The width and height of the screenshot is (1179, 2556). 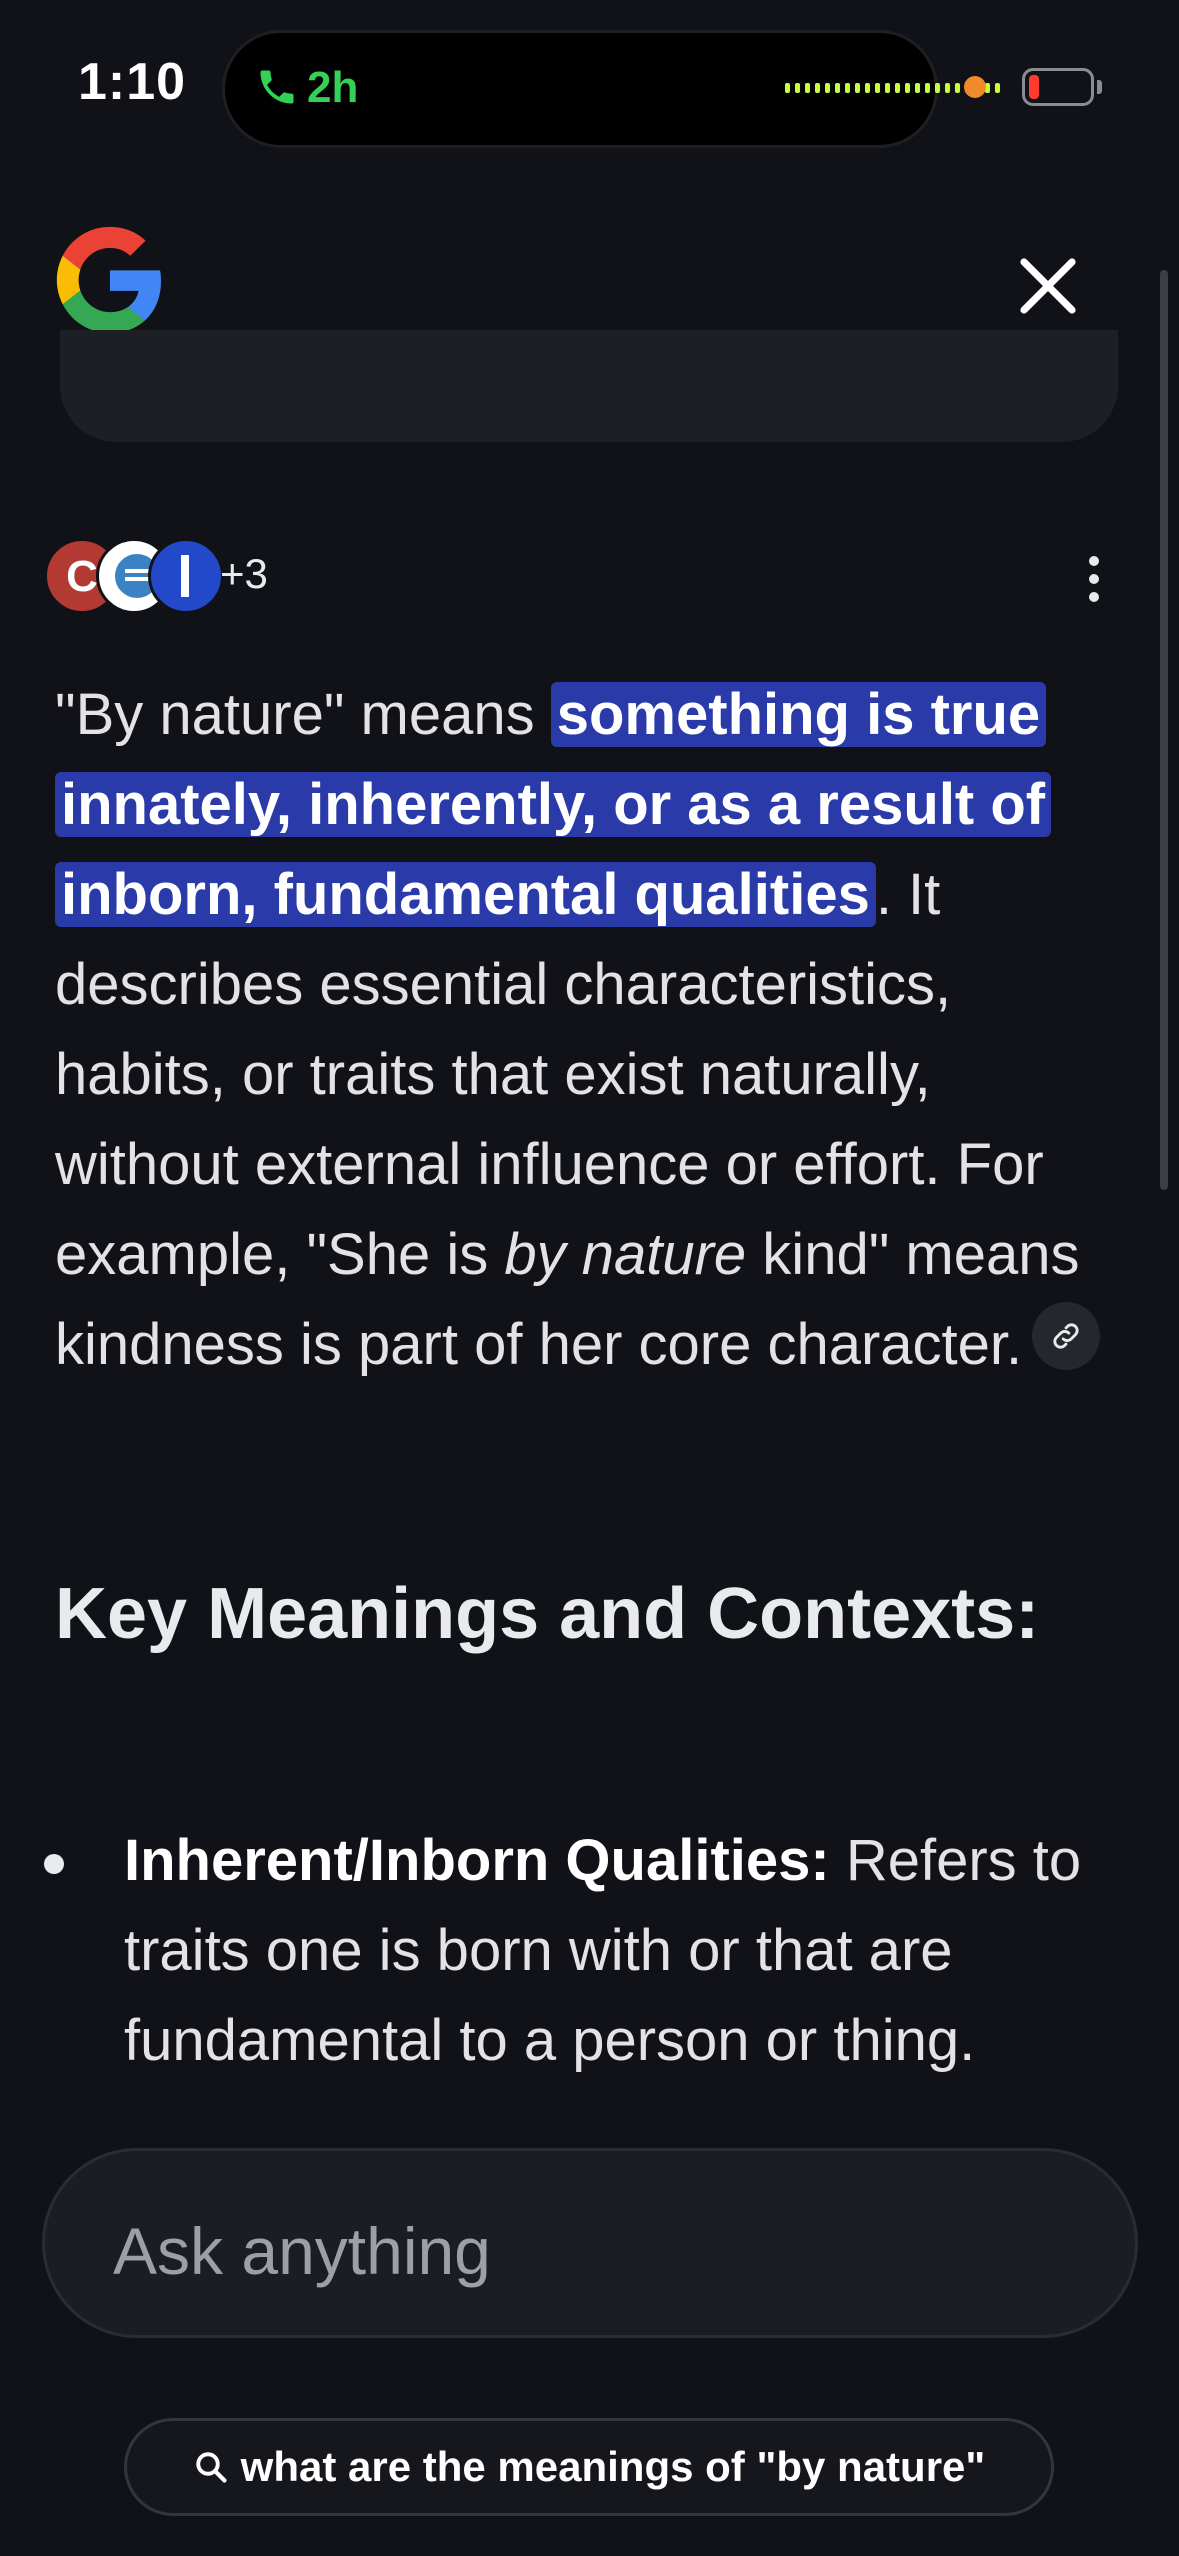 I want to click on more-sources-count: +3, so click(x=244, y=574).